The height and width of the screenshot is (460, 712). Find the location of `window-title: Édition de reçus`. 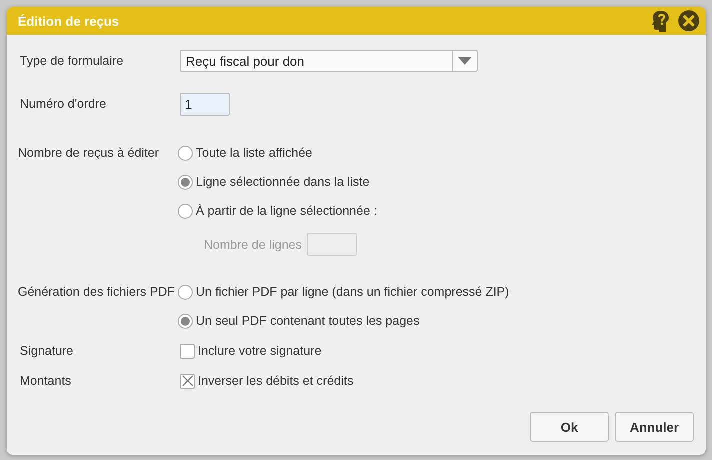

window-title: Édition de reçus is located at coordinates (69, 21).